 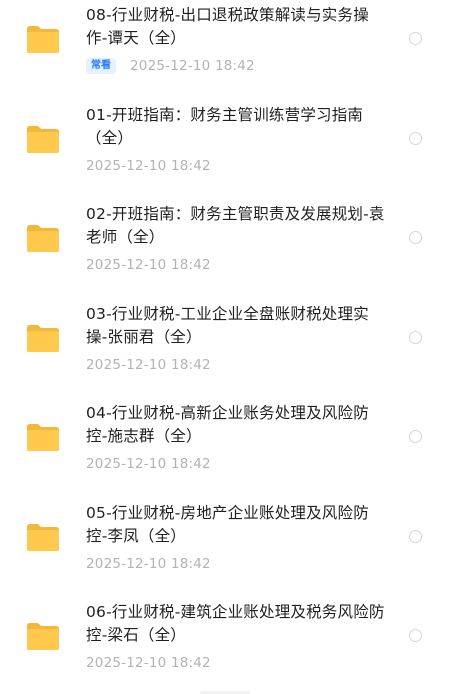 I want to click on file-name: 05-行业财税-房地产企业账处理及风险防控-李凤（全）, so click(x=227, y=524).